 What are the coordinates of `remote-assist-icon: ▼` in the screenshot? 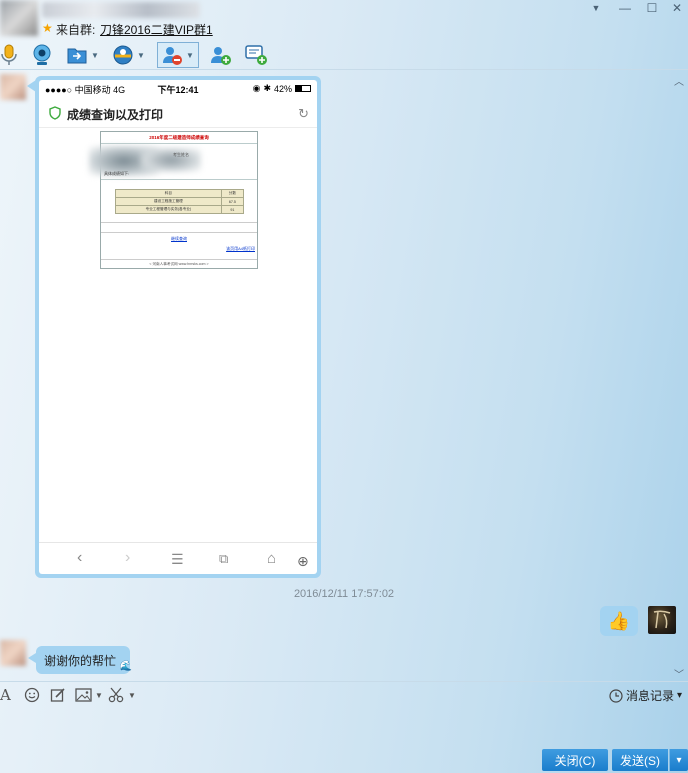 It's located at (128, 55).